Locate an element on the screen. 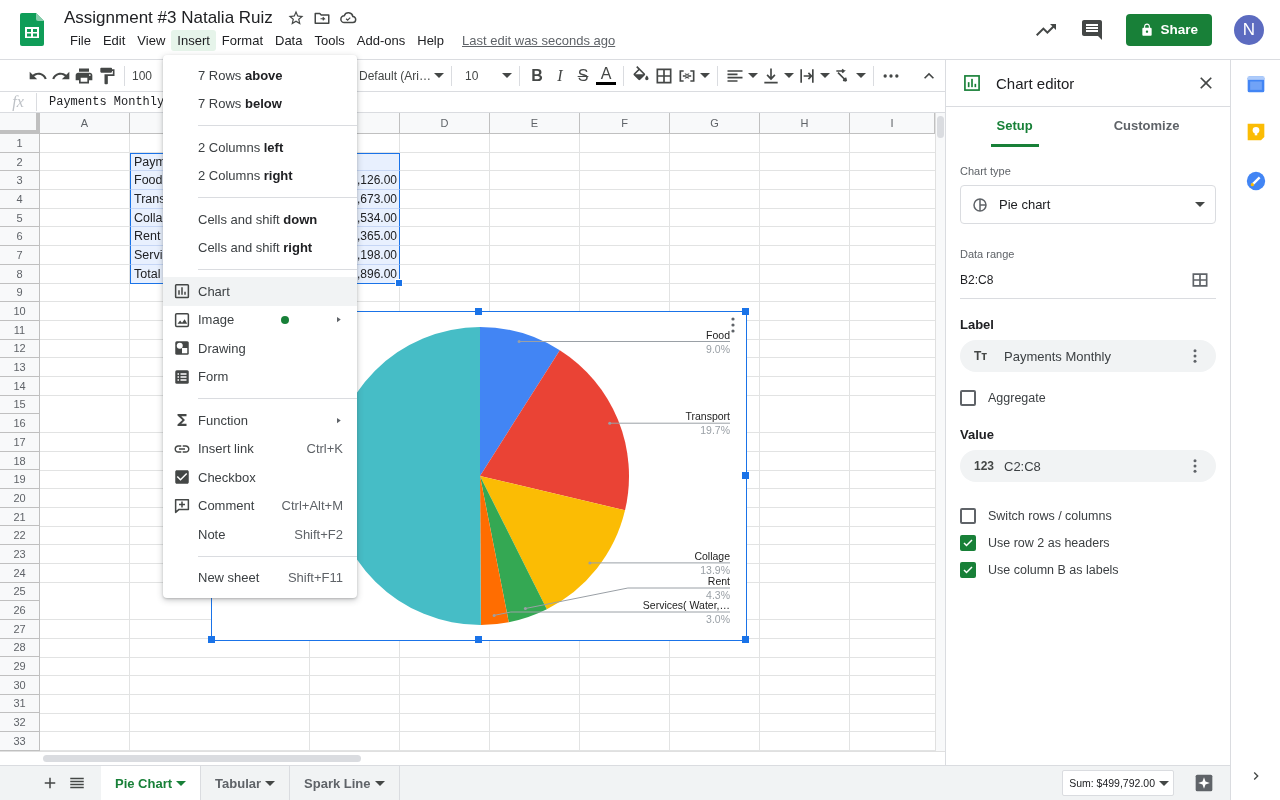  tab: Setup is located at coordinates (1014, 127).